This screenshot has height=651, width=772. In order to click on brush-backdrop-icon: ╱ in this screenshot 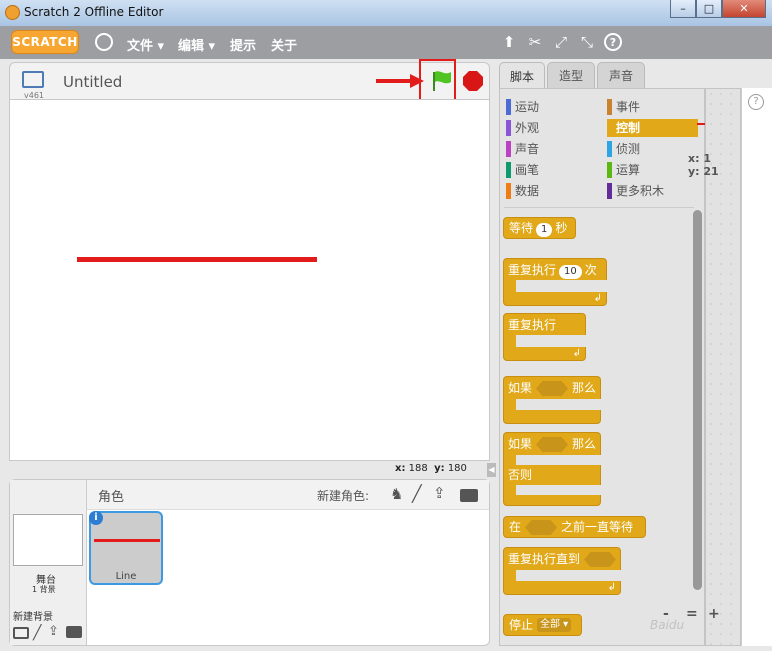, I will do `click(37, 633)`.